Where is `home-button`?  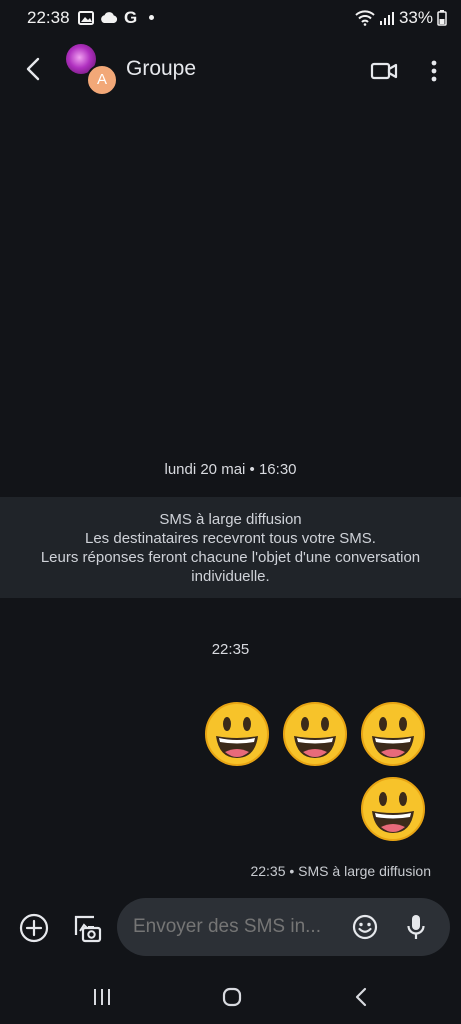 home-button is located at coordinates (232, 997).